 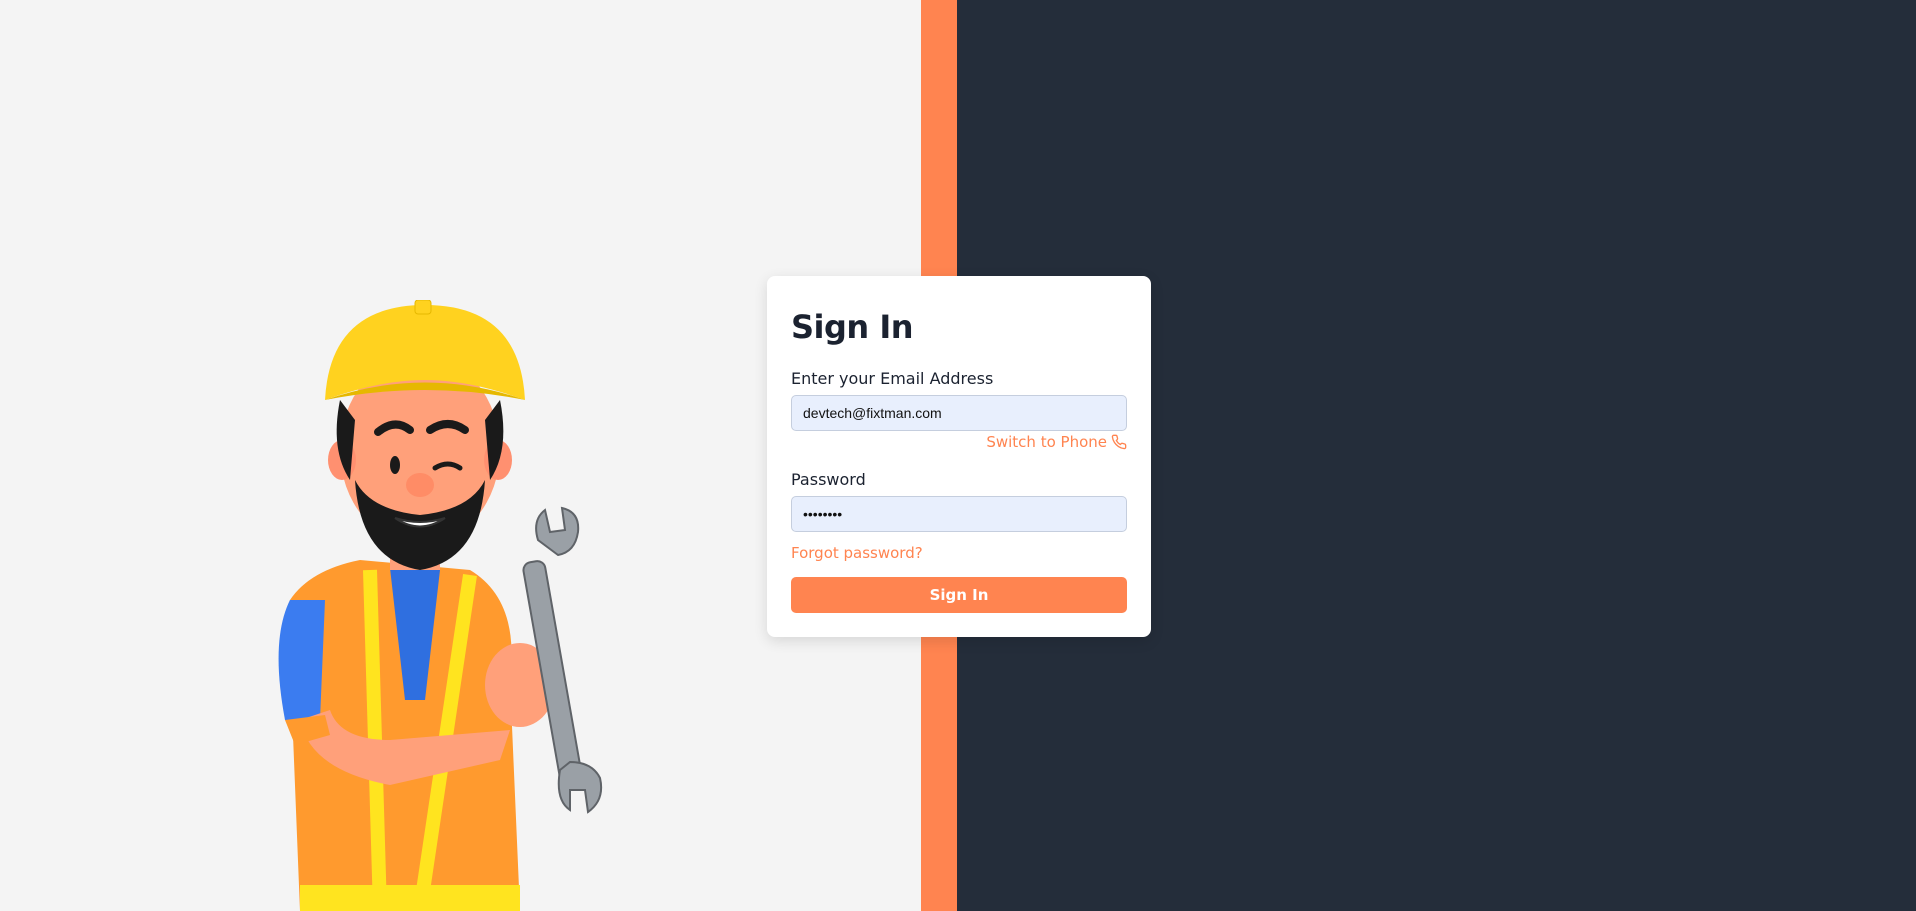 I want to click on phone-icon, so click(x=1119, y=442).